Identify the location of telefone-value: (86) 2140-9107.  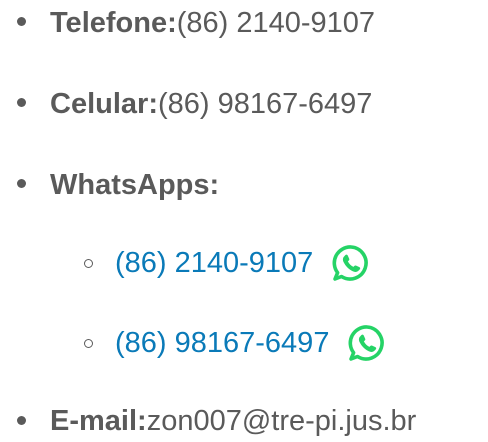
(276, 22).